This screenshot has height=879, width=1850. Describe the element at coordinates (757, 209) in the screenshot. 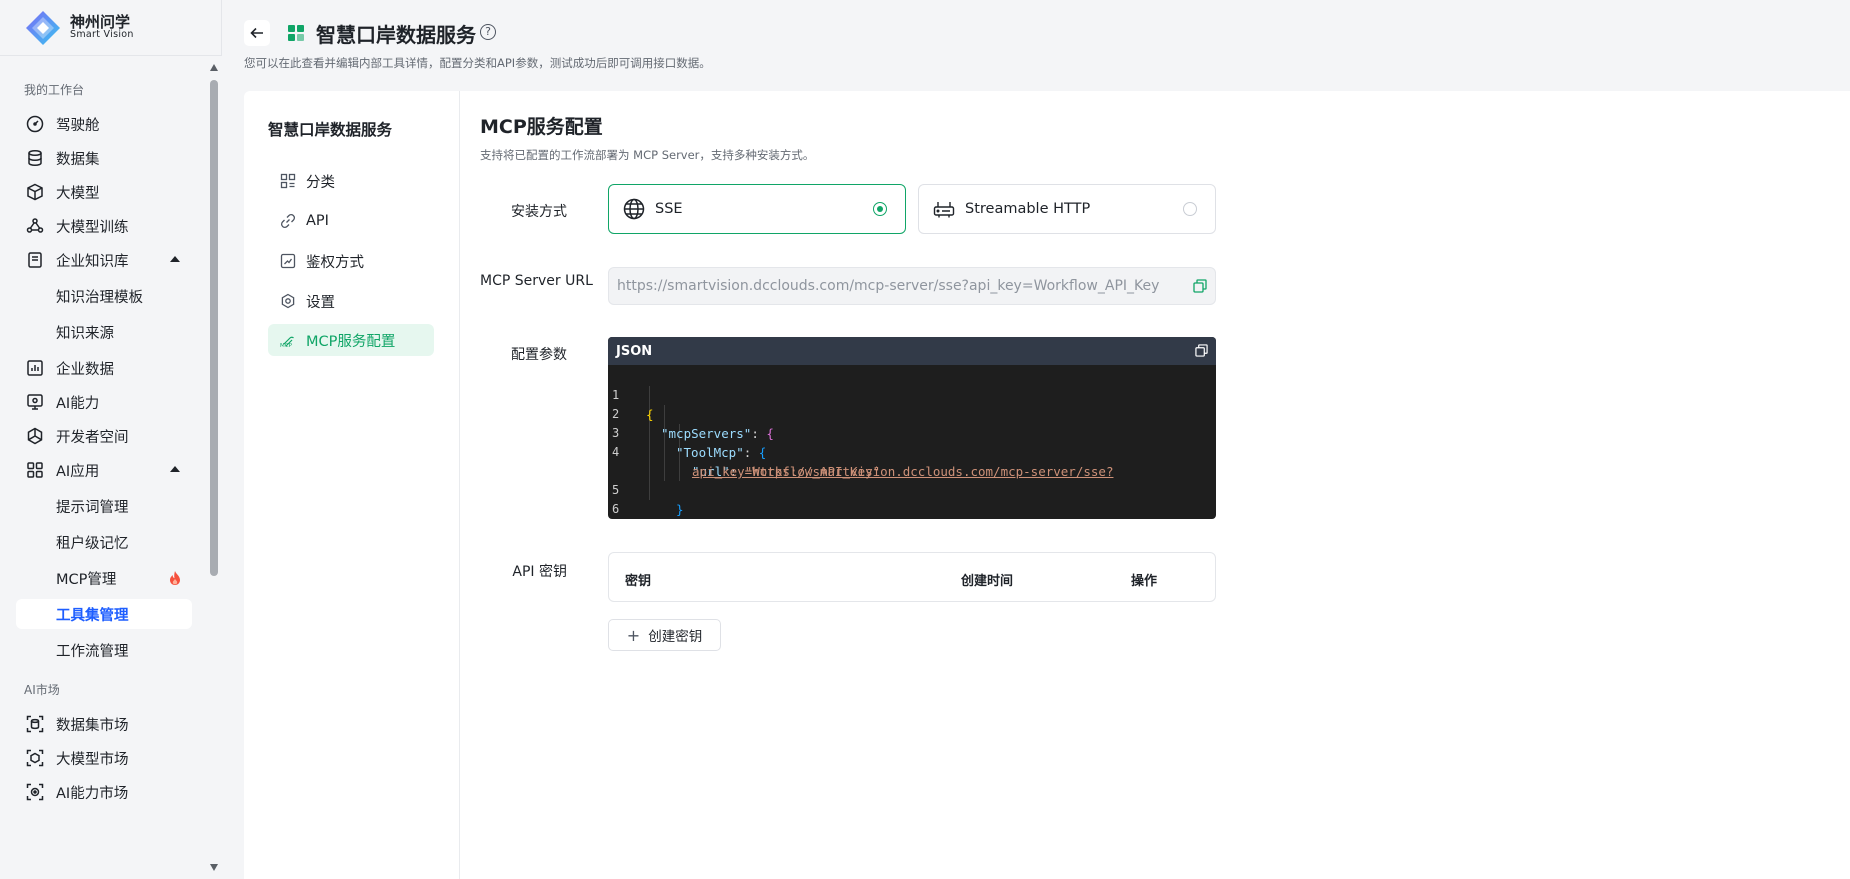

I see `option-sse: SSE` at that location.